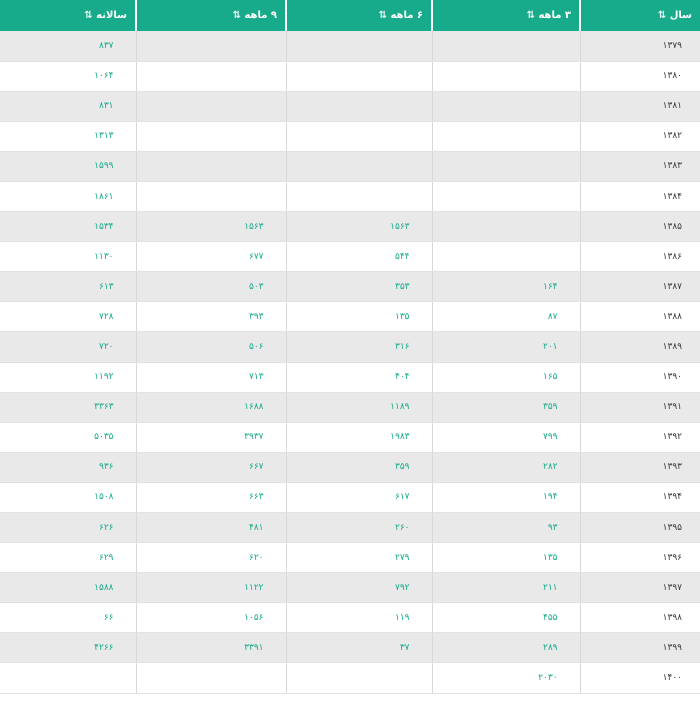  I want to click on header-six-month: ۶ ماهه ⇅, so click(358, 15).